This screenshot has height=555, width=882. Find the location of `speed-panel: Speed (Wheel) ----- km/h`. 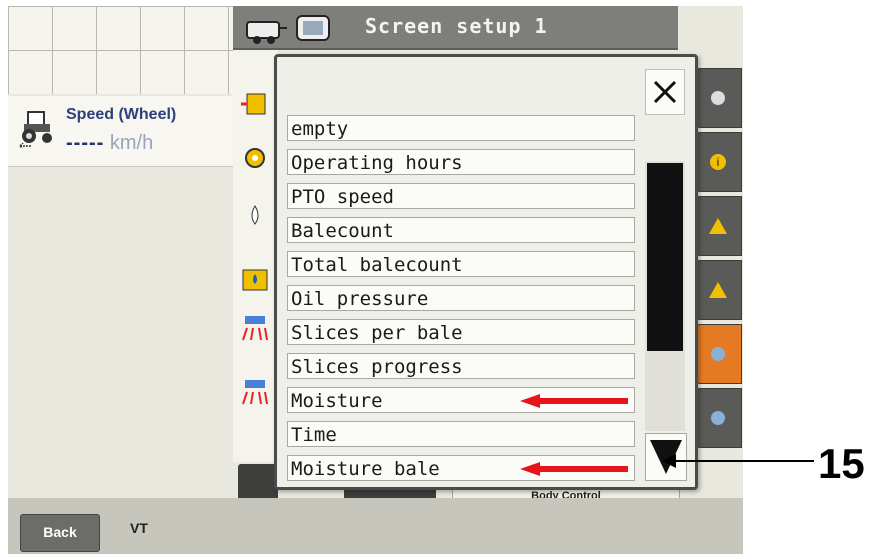

speed-panel: Speed (Wheel) ----- km/h is located at coordinates (120, 131).